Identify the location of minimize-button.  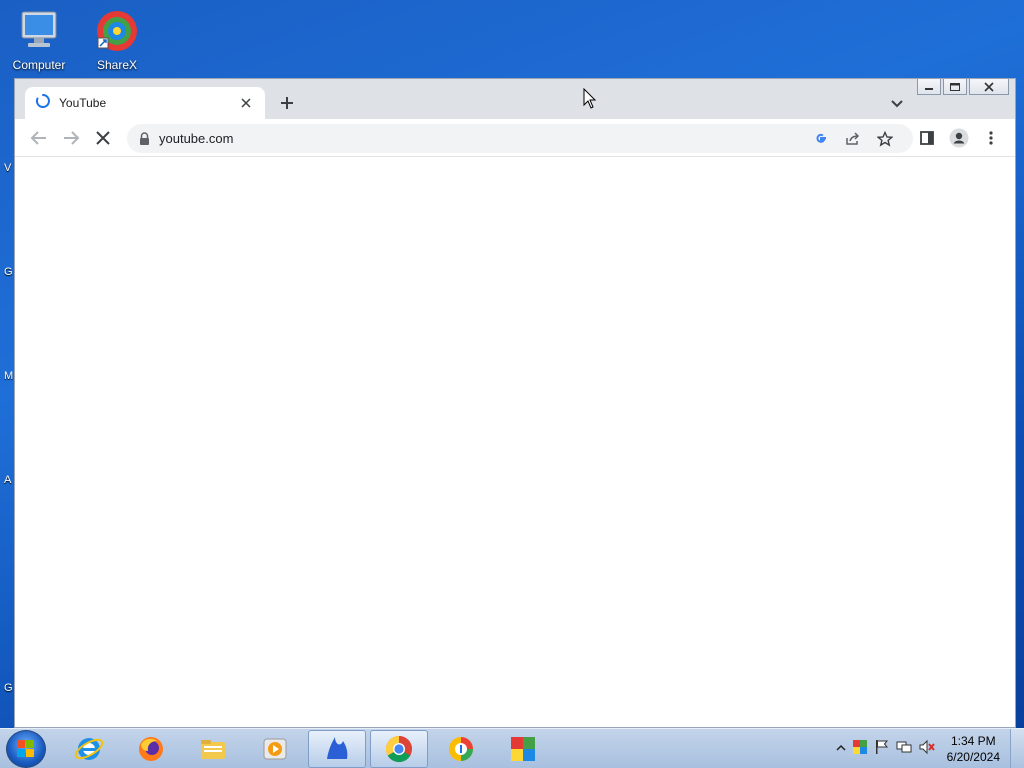
(929, 87).